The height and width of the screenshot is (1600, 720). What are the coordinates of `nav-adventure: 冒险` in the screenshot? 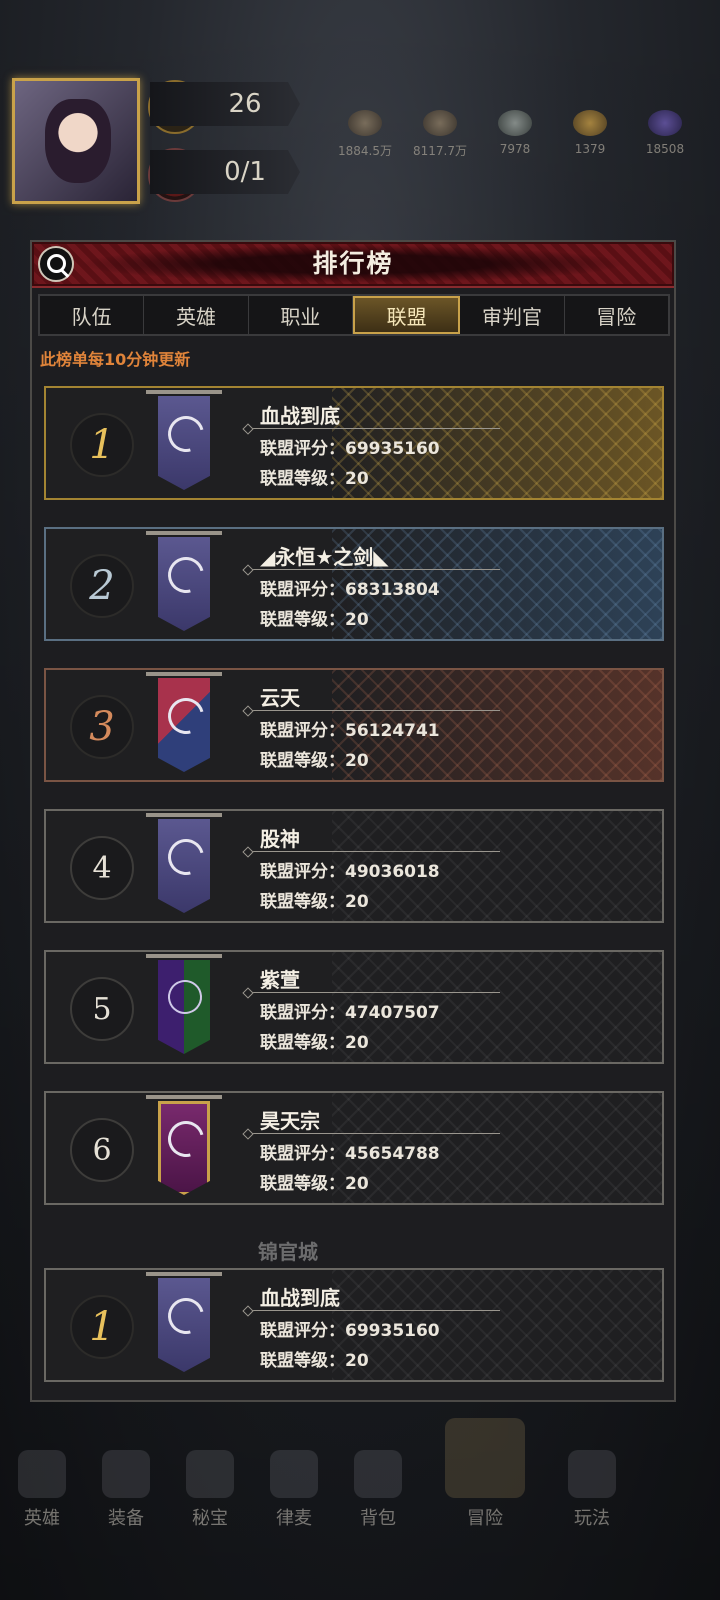 It's located at (485, 1479).